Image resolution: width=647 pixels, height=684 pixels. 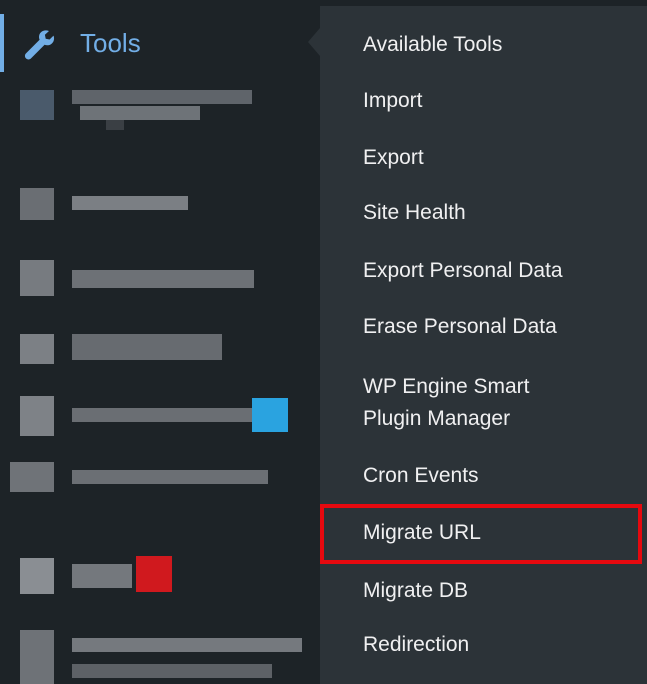 I want to click on submenu-item-site-health: Site Health, so click(x=483, y=213).